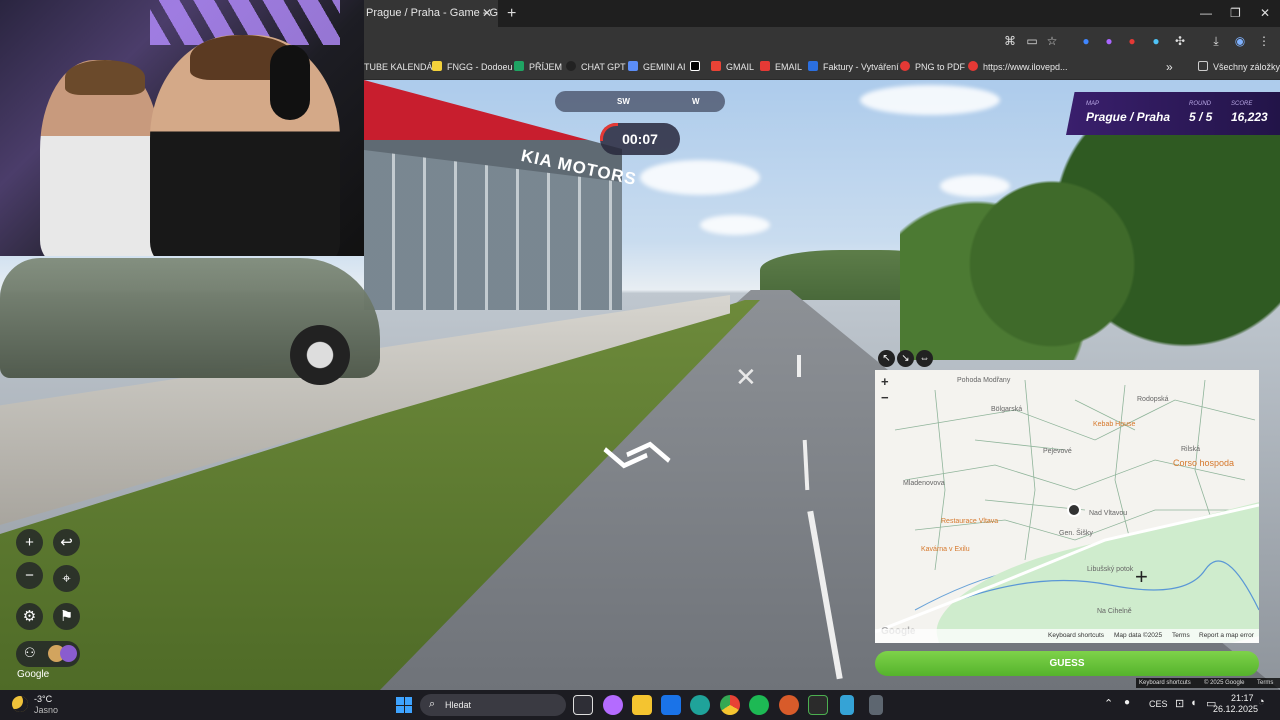 Image resolution: width=1280 pixels, height=720 pixels. What do you see at coordinates (924, 358) in the screenshot?
I see `pin-map-icon: ⇔` at bounding box center [924, 358].